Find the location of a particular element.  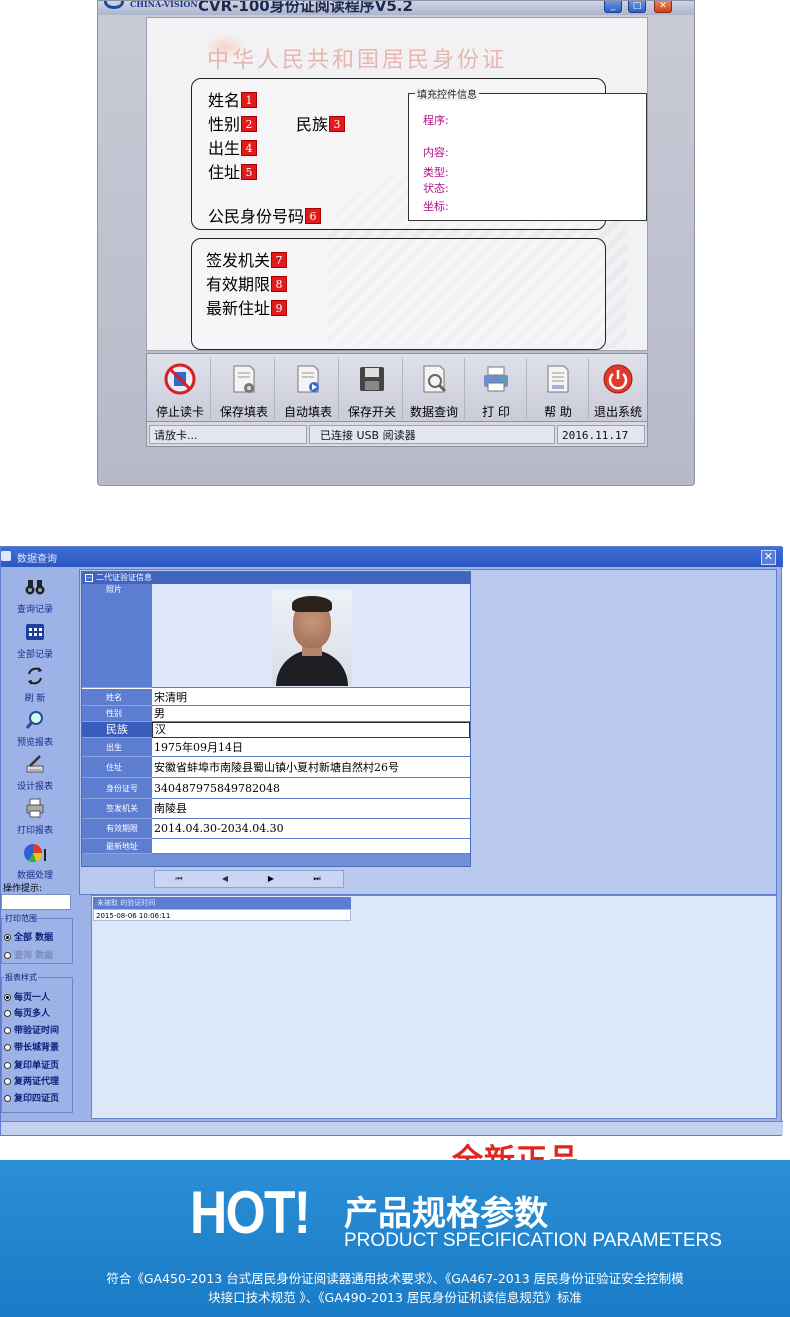

log-row: 2015-08-06 10:06:11 is located at coordinates (222, 915).